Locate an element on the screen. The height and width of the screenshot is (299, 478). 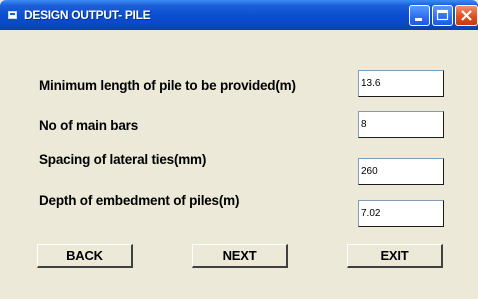
back-button: BACK is located at coordinates (85, 256).